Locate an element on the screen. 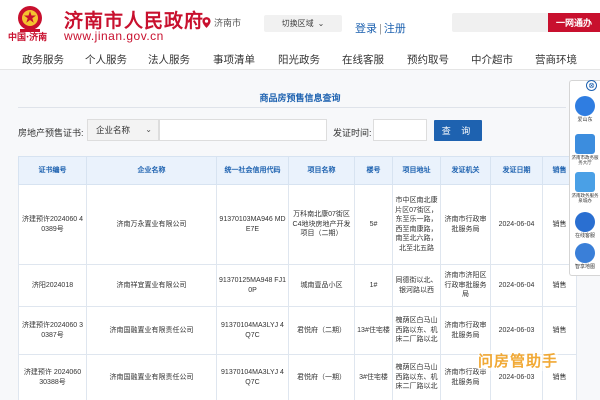  cell-cert-no: 济建预许2024060 30387号 is located at coordinates (52, 330).